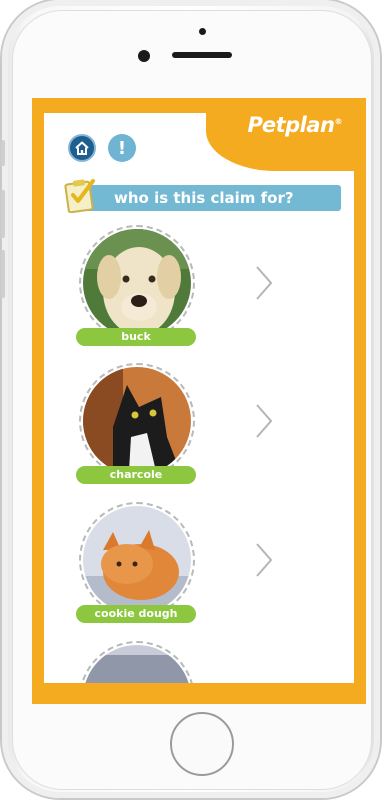  What do you see at coordinates (202, 55) in the screenshot?
I see `earpiece-speaker` at bounding box center [202, 55].